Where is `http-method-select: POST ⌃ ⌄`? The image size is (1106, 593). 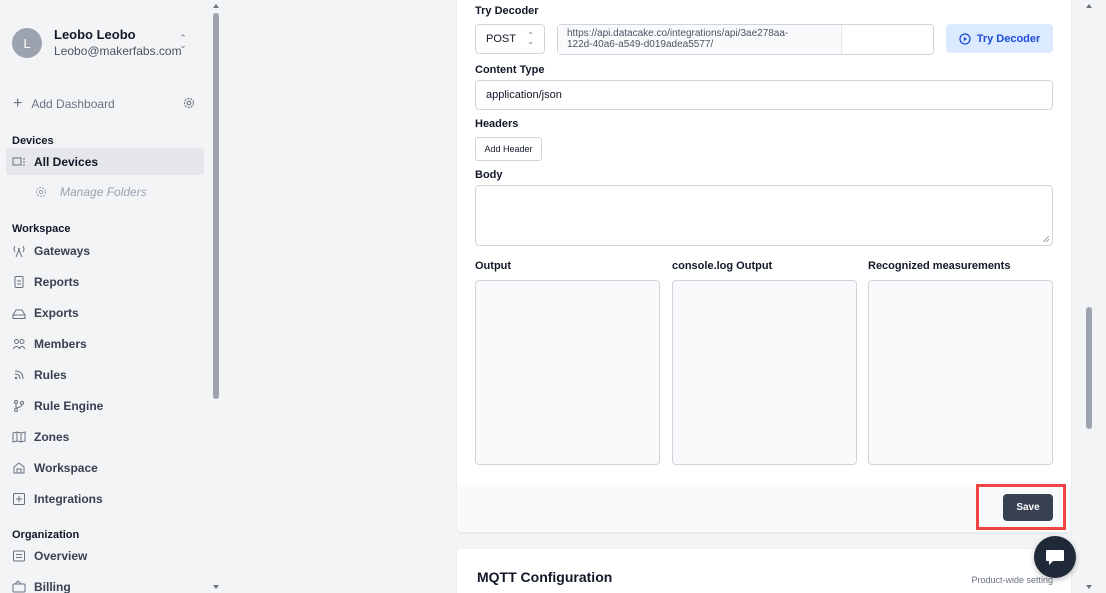
http-method-select: POST ⌃ ⌄ is located at coordinates (510, 39).